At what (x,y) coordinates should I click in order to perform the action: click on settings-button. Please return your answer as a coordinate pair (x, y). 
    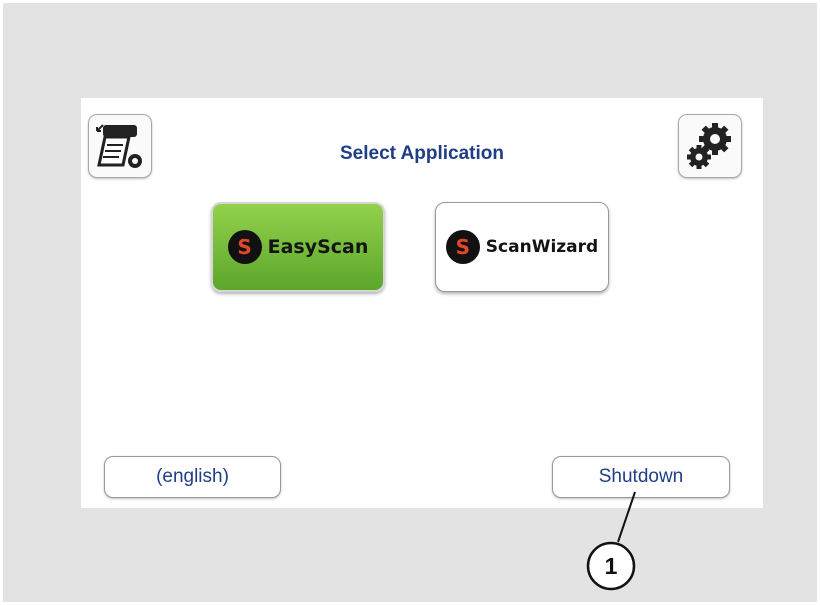
    Looking at the image, I should click on (710, 146).